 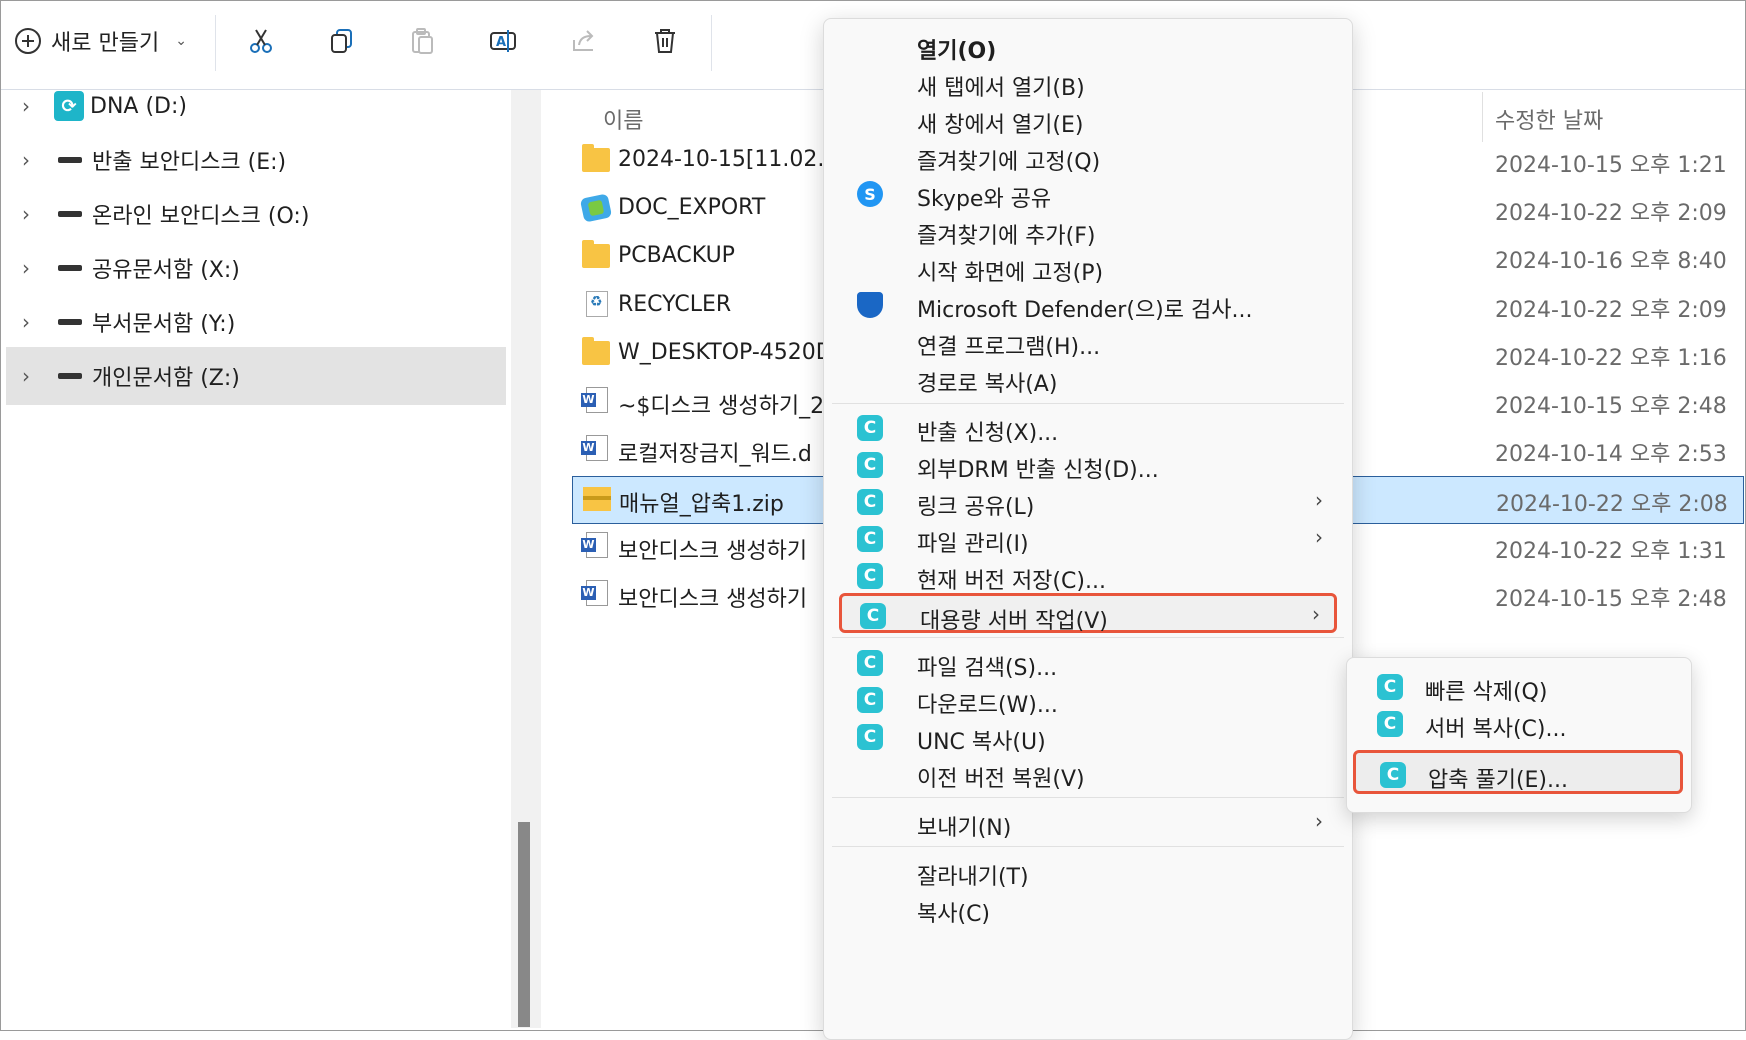 I want to click on context-menu-item: C UNC 복사(U), so click(x=1088, y=737).